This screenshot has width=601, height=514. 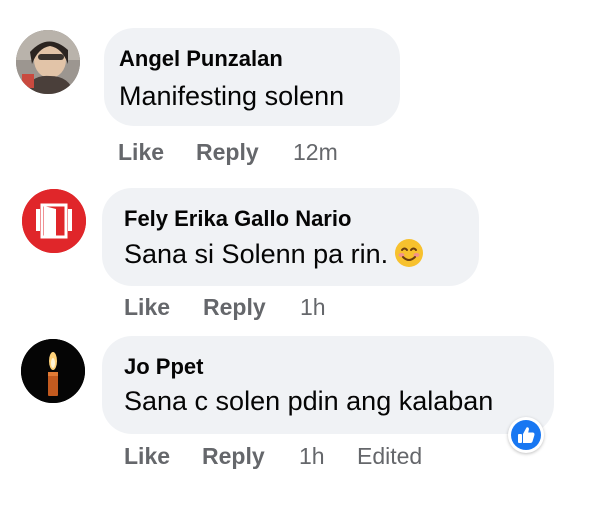 What do you see at coordinates (256, 254) in the screenshot?
I see `comment-text-content: Sana si Solenn pa rin.` at bounding box center [256, 254].